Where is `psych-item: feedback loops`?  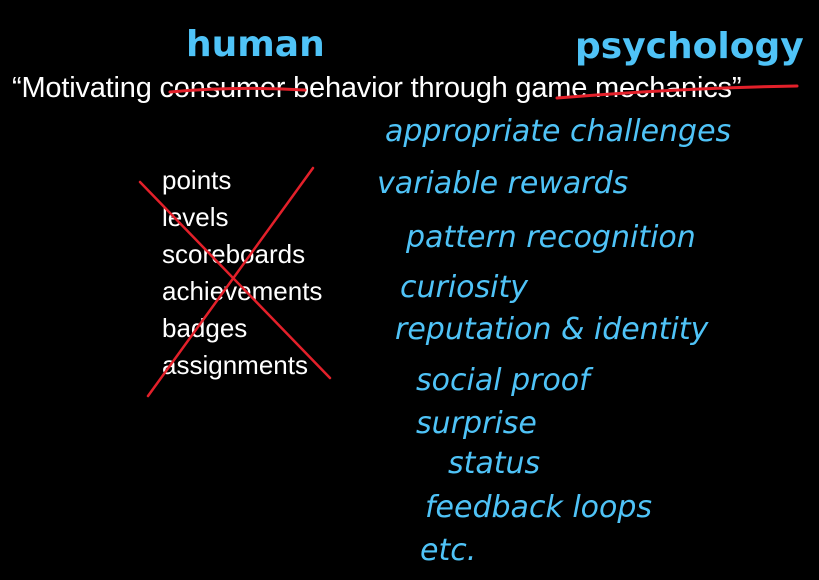 psych-item: feedback loops is located at coordinates (539, 507).